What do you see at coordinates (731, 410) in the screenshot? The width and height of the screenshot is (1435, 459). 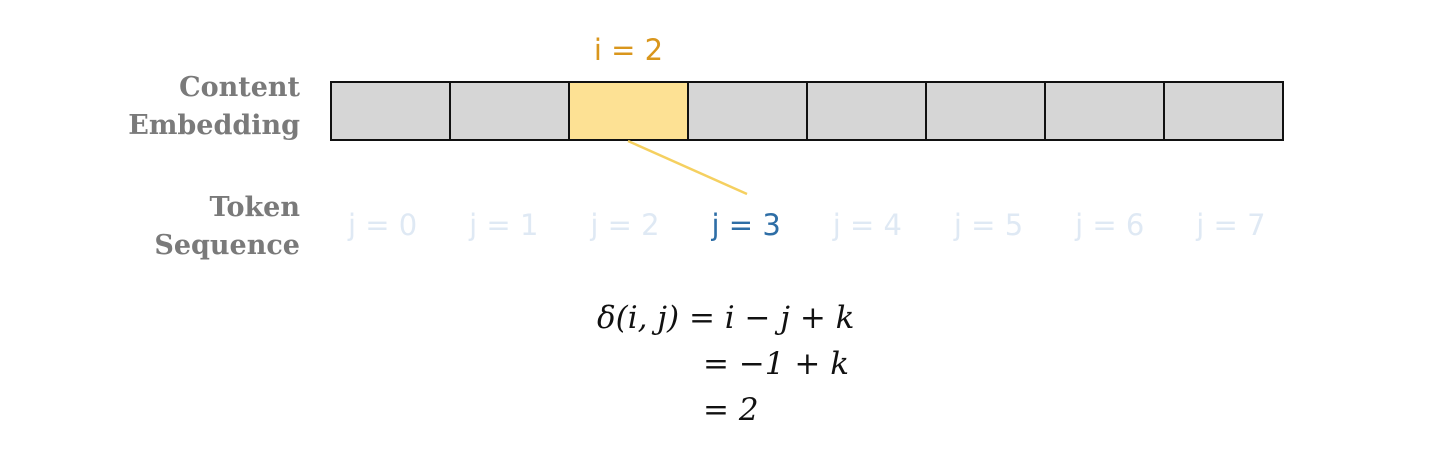 I see `equation-line-3: = 2` at bounding box center [731, 410].